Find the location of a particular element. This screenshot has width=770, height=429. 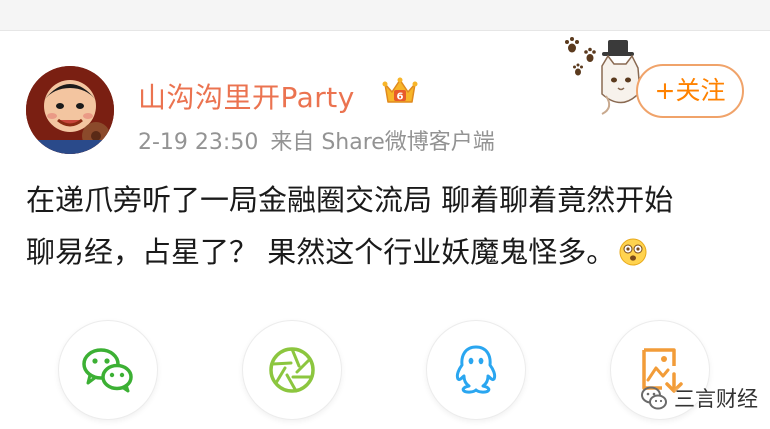

post-time: 2-19 23:50 is located at coordinates (198, 142).